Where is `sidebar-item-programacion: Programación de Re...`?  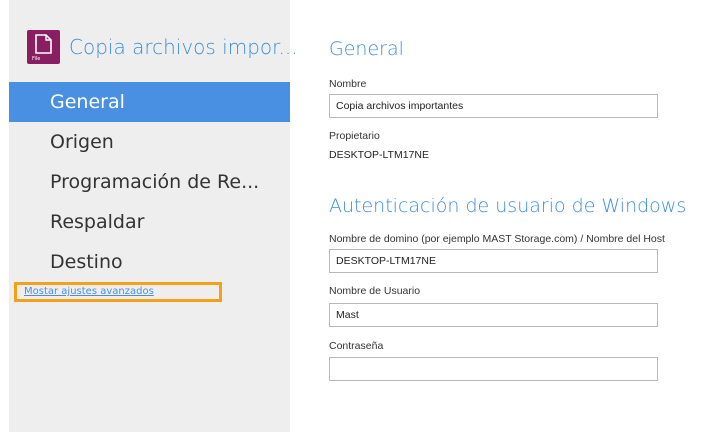
sidebar-item-programacion: Programación de Re... is located at coordinates (149, 182).